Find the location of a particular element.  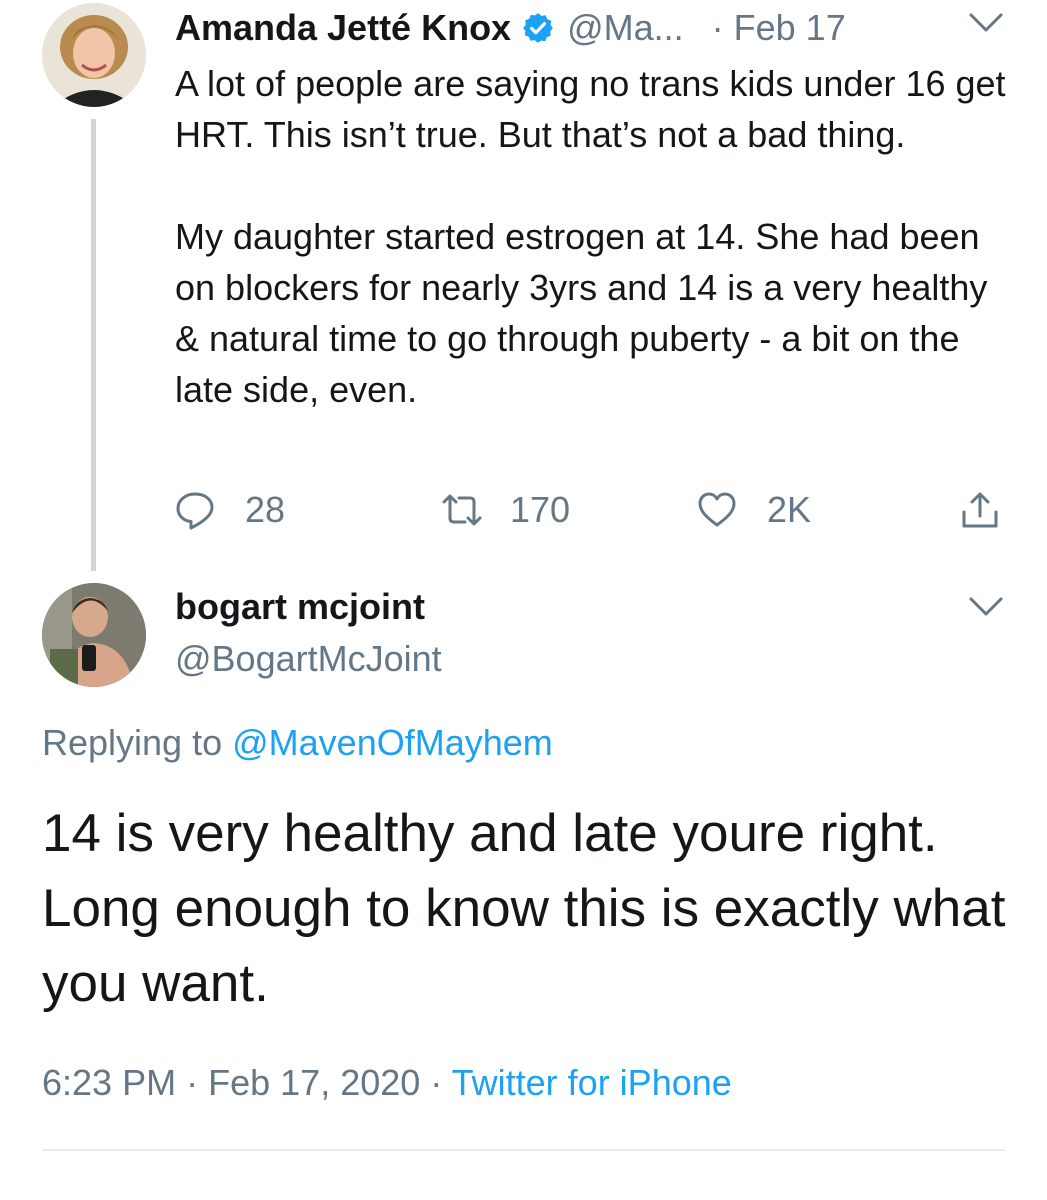

parent-tweet-header: Amanda Jetté Knox @Ma... · Feb 17 is located at coordinates (510, 28).